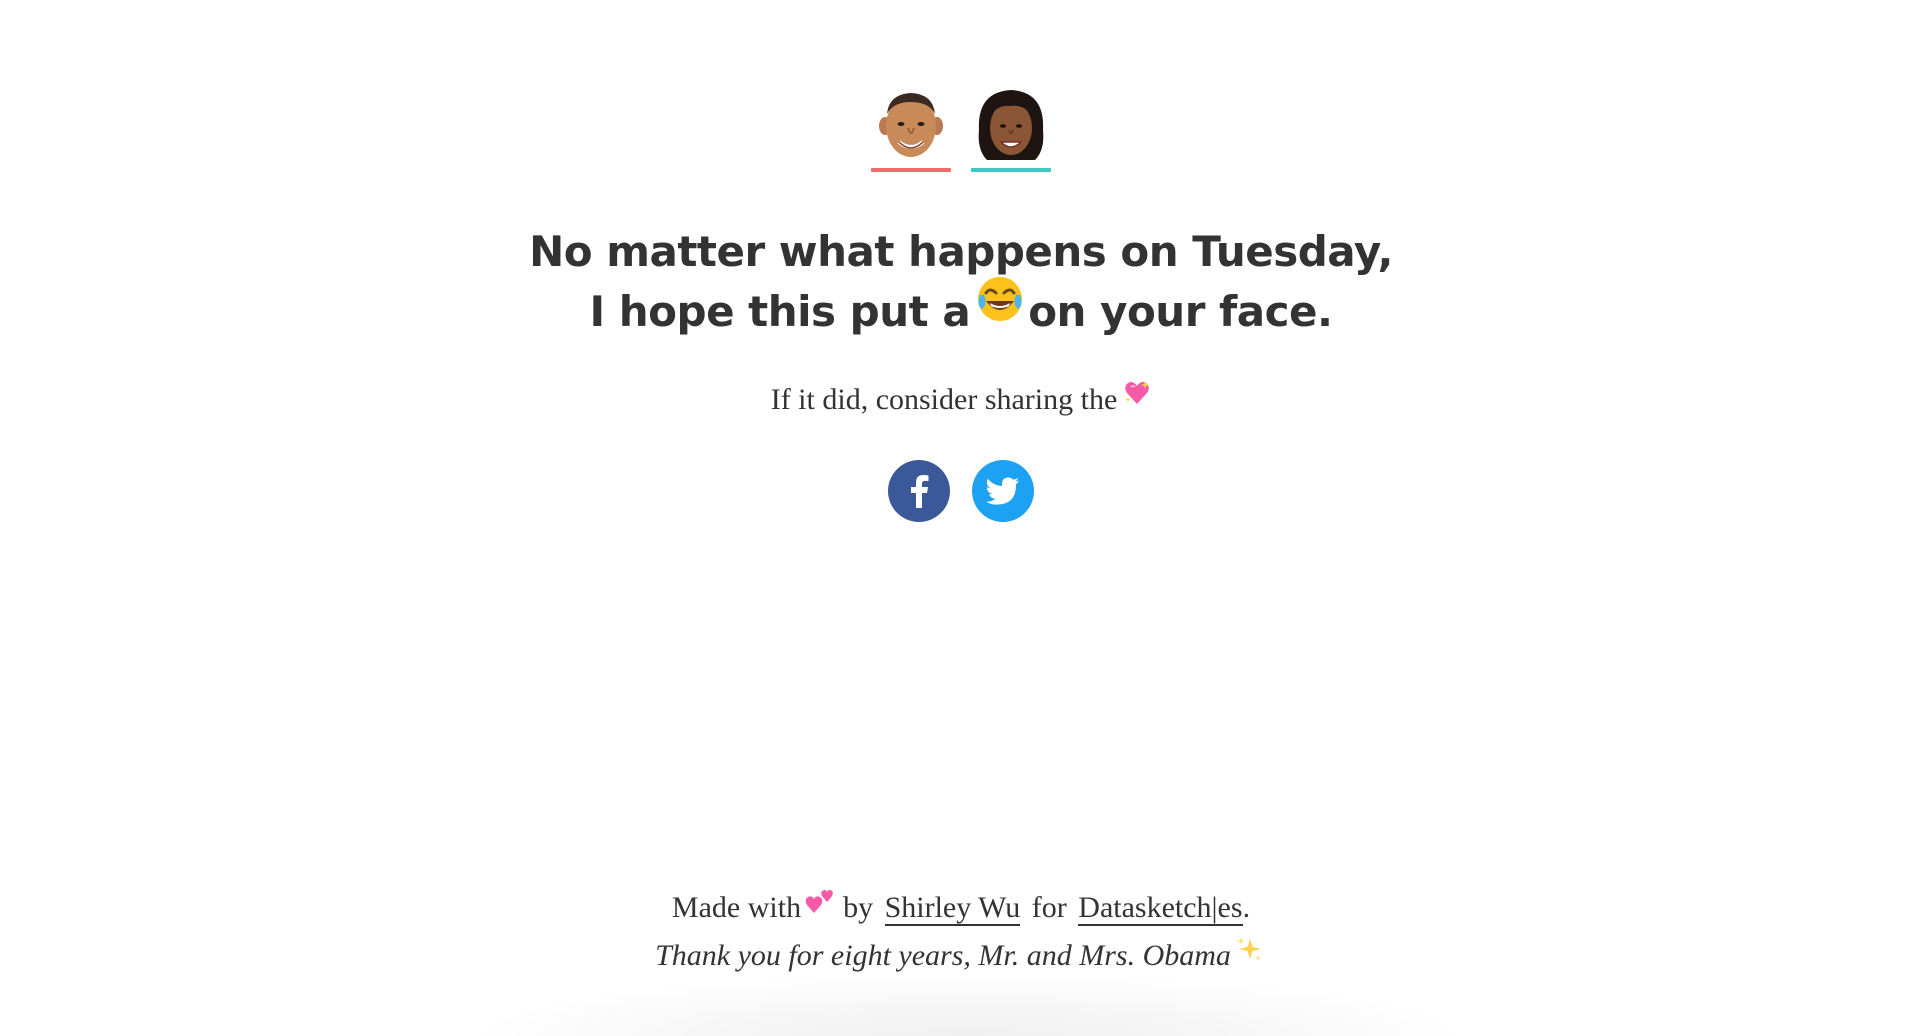 The height and width of the screenshot is (1036, 1922). I want to click on share-prompt: If it did, consider sharing the, so click(961, 401).